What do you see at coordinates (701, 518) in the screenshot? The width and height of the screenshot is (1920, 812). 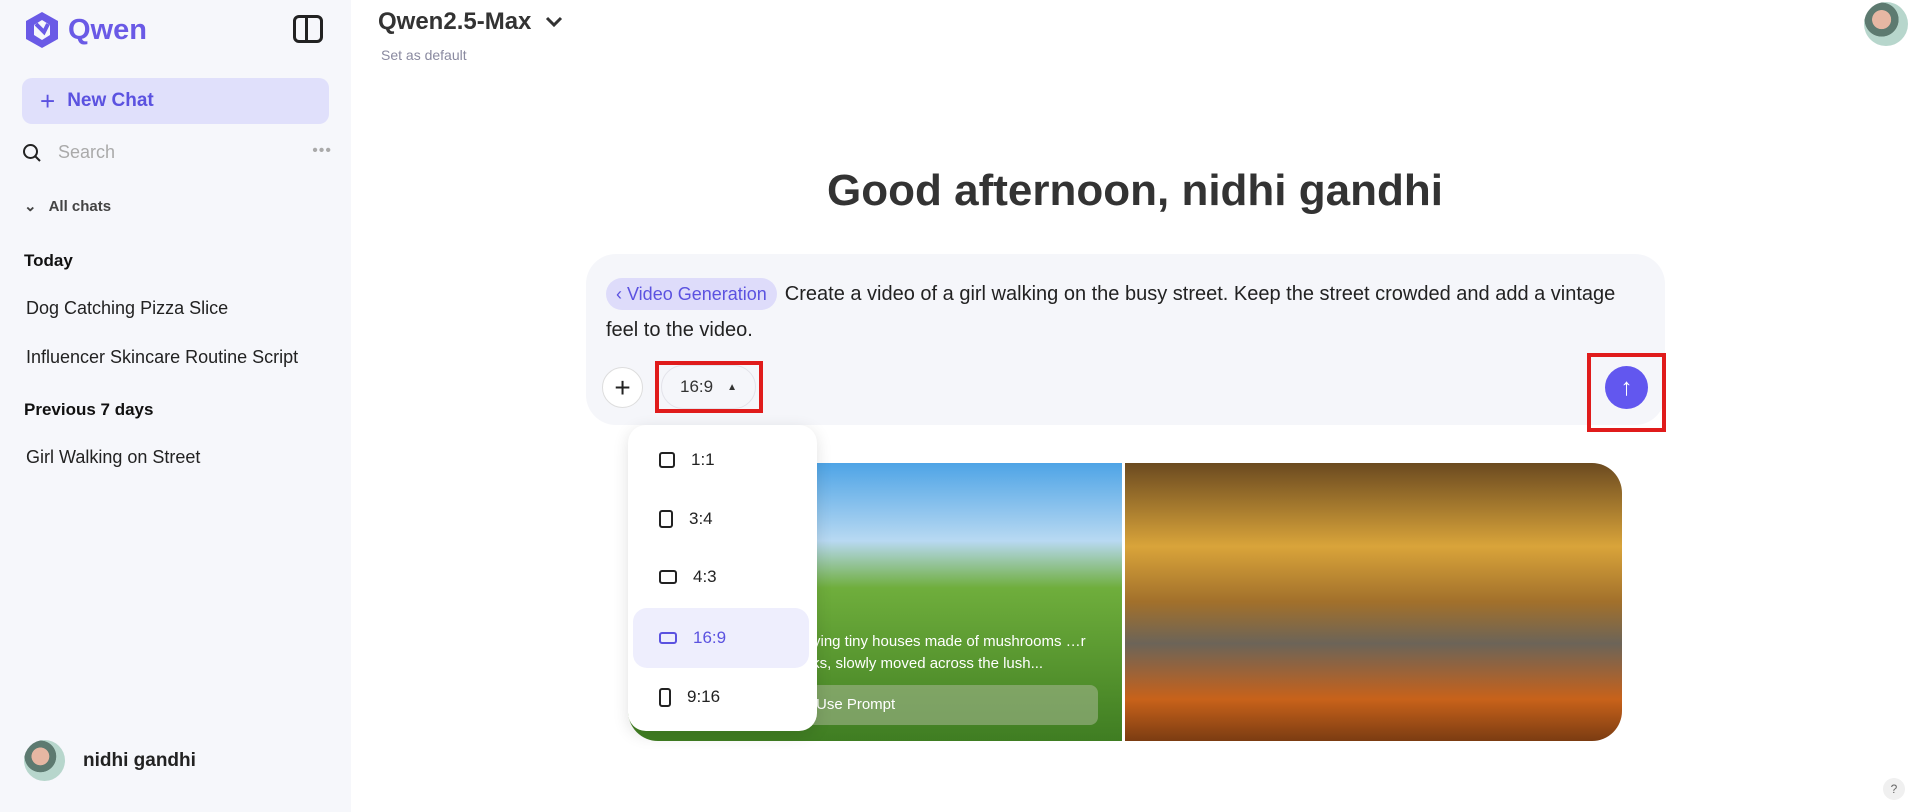 I see `option-label: 3:4` at bounding box center [701, 518].